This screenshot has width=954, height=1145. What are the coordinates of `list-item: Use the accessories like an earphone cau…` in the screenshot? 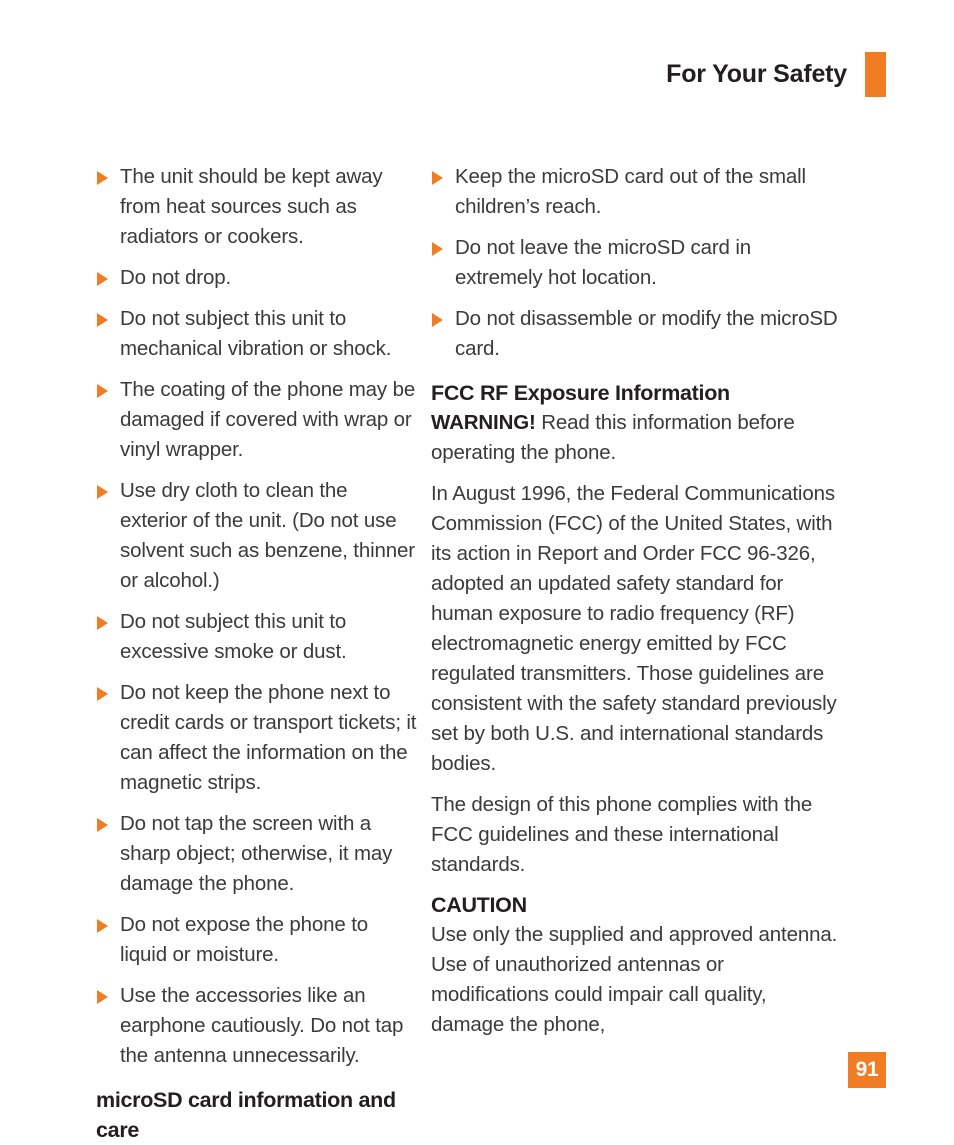 It's located at (258, 1026).